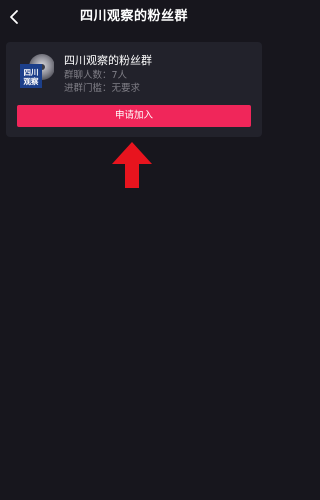  Describe the element at coordinates (108, 60) in the screenshot. I see `group-name: 四川观察的粉丝群` at that location.